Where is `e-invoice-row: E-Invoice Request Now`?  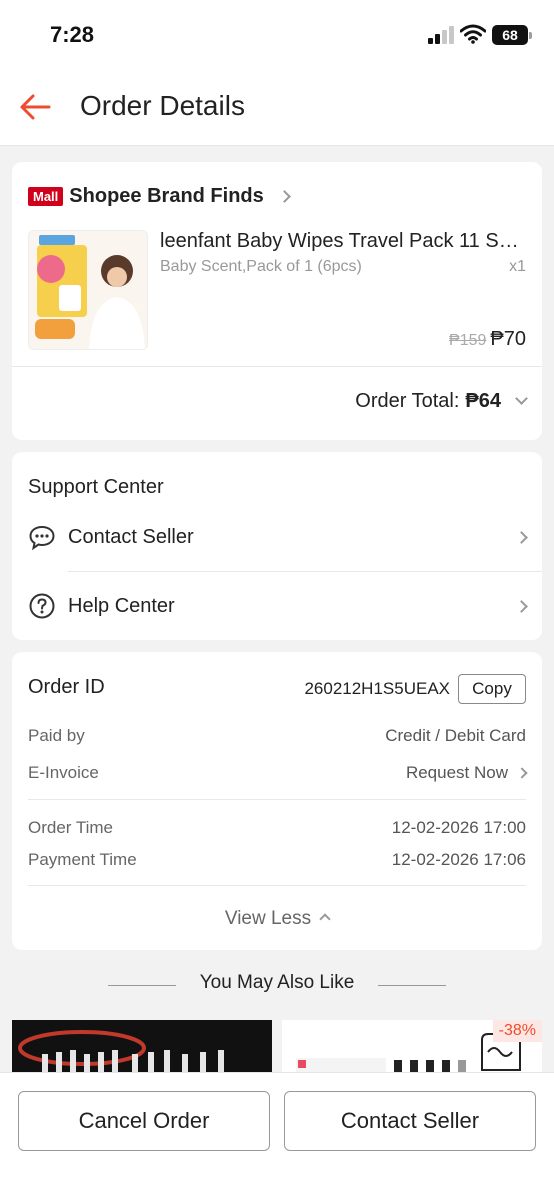 e-invoice-row: E-Invoice Request Now is located at coordinates (278, 773).